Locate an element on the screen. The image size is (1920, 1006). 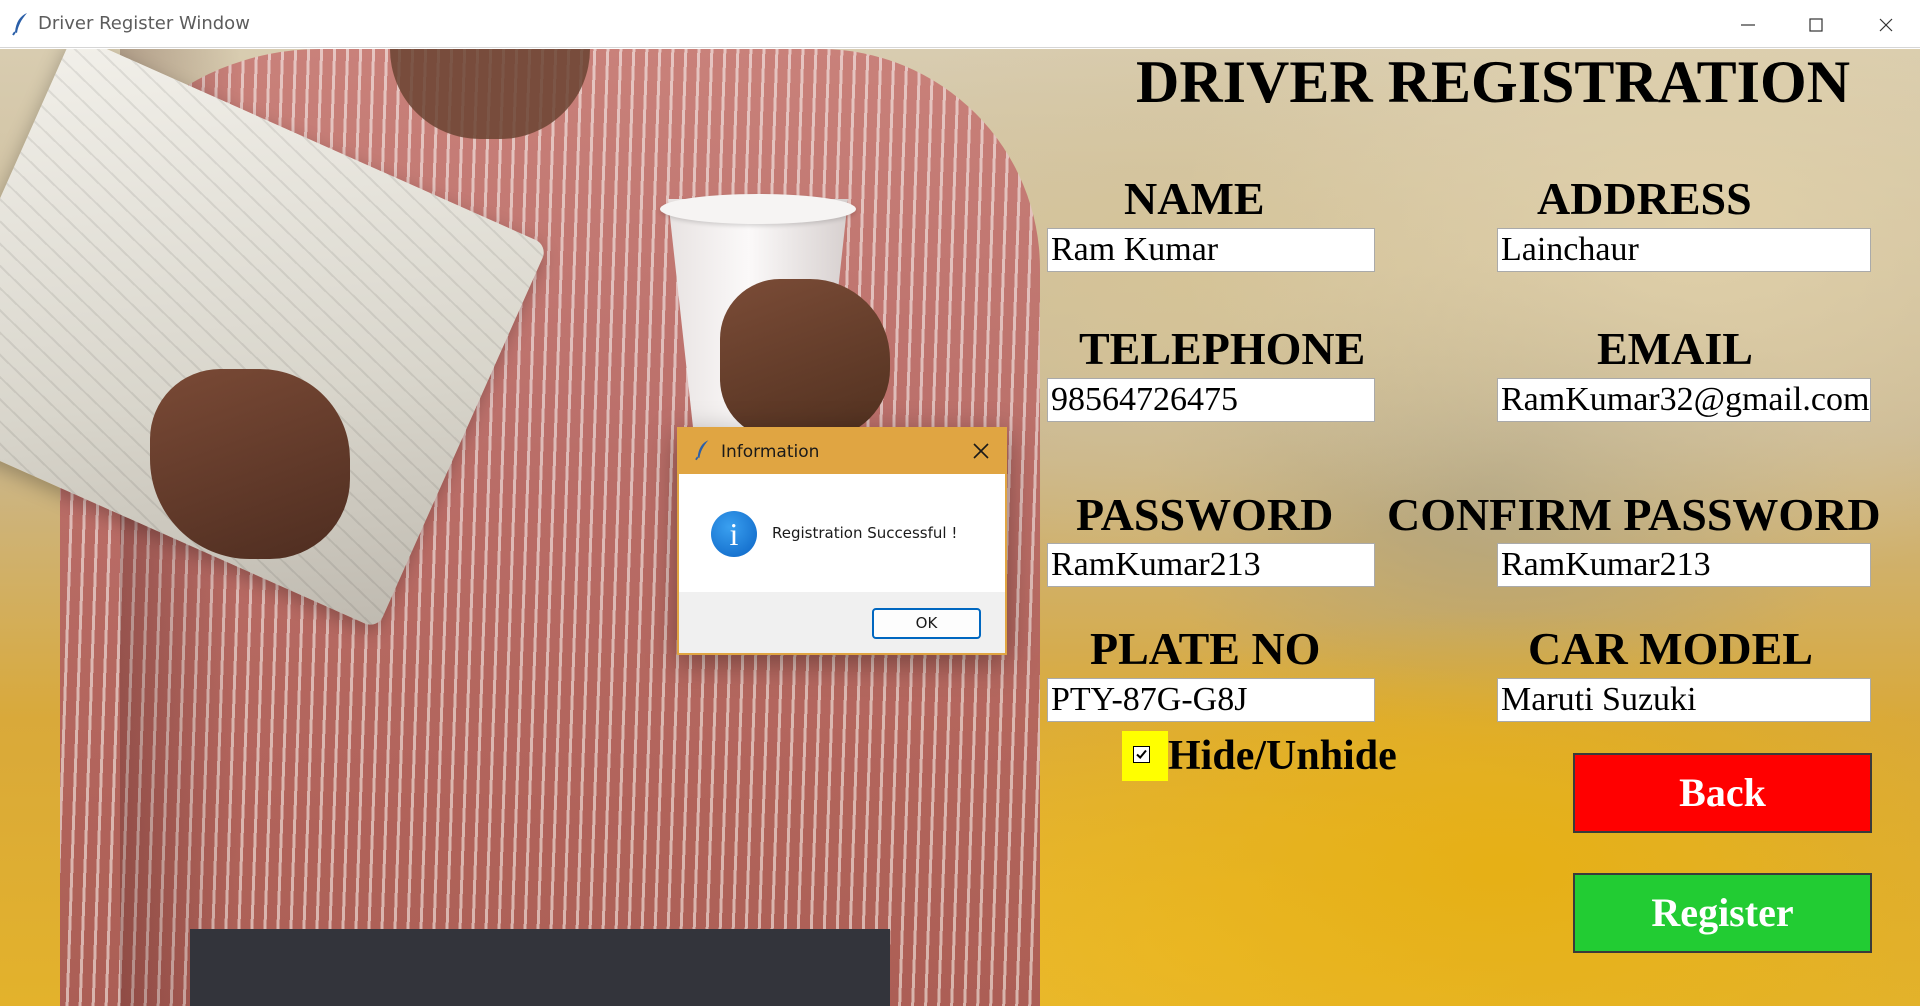
password-label: PASSWORD is located at coordinates (1205, 514).